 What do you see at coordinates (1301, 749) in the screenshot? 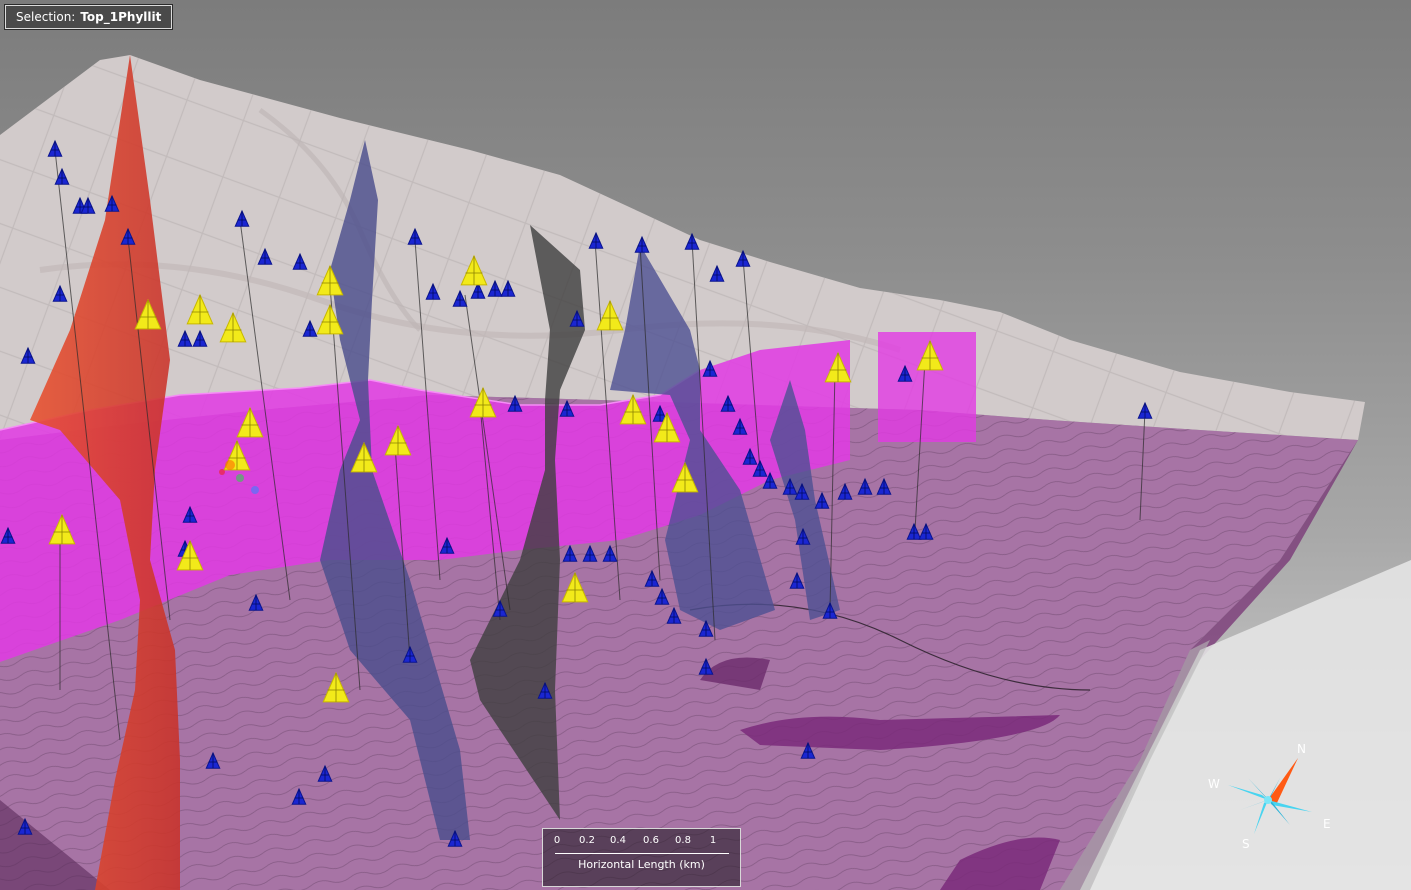
I see `compass-north-label: N` at bounding box center [1301, 749].